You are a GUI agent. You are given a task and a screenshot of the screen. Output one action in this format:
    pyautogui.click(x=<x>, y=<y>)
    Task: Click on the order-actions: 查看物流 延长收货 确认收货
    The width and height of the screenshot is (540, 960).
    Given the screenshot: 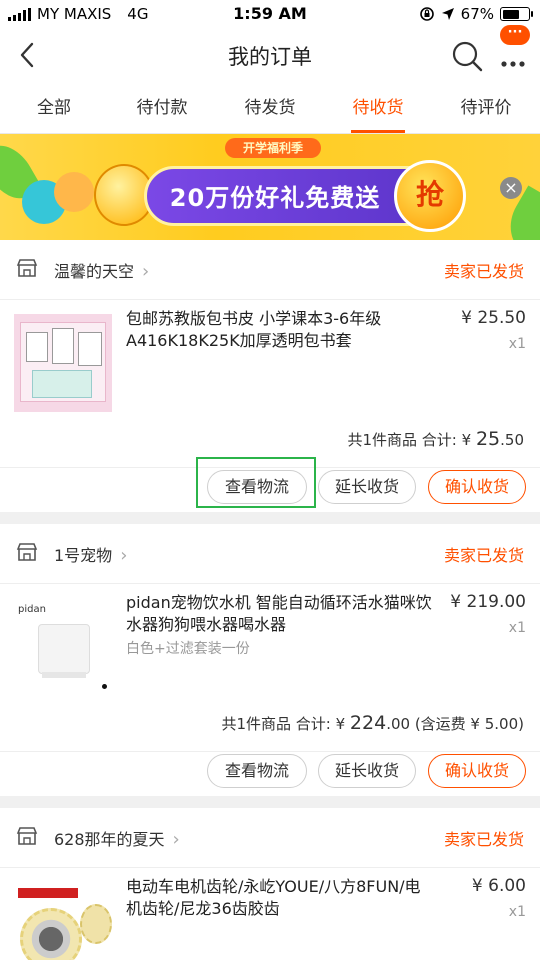 What is the action you would take?
    pyautogui.click(x=270, y=774)
    